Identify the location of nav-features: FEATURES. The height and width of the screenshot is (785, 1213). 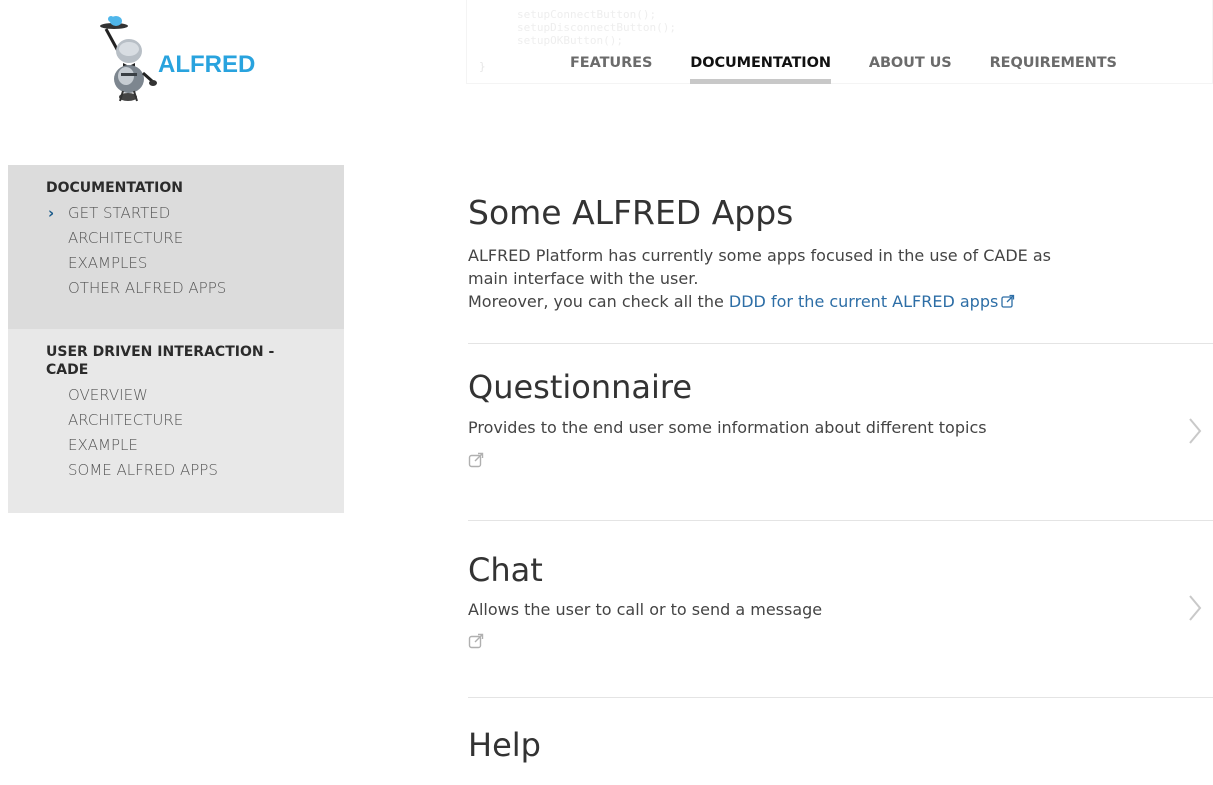
(611, 67).